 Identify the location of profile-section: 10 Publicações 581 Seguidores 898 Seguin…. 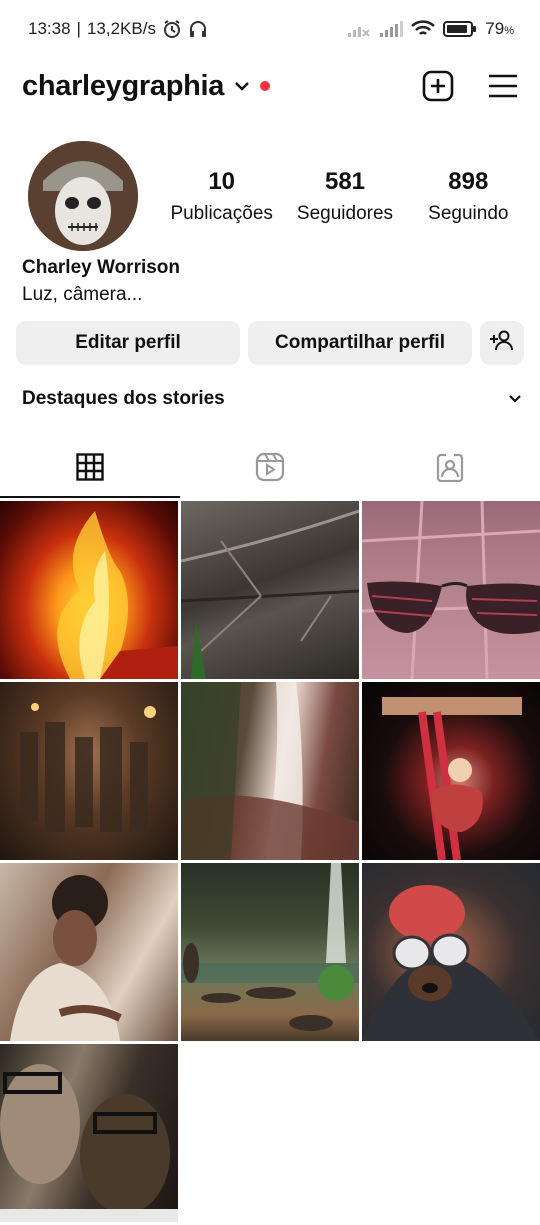
(270, 198).